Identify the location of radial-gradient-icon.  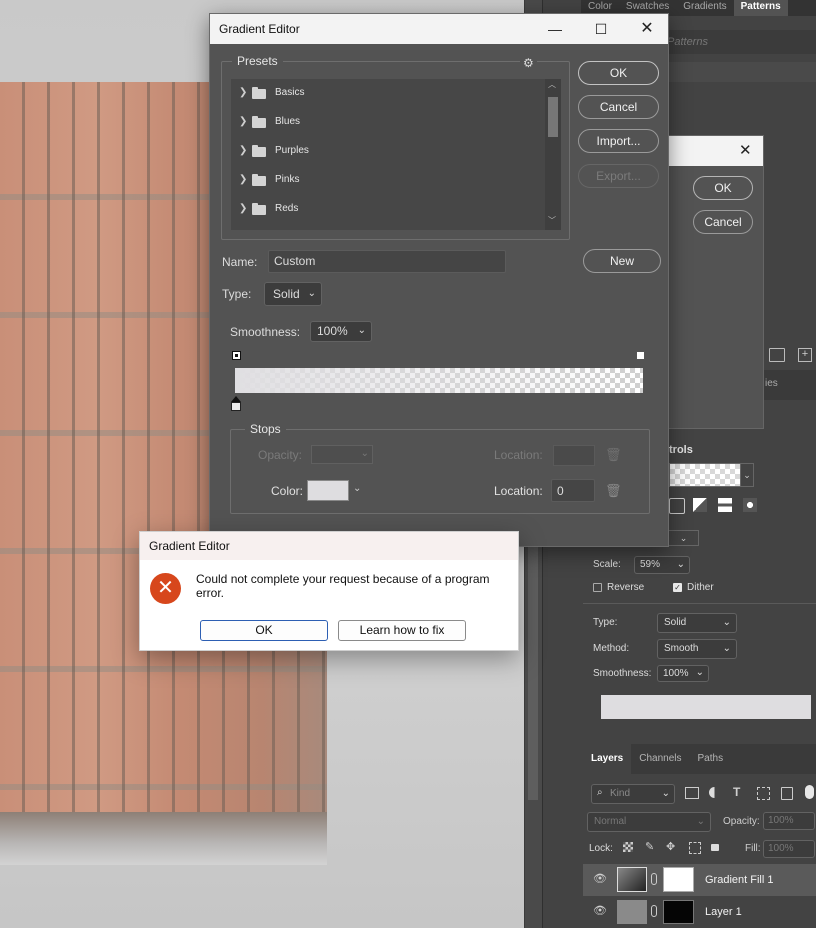
(677, 506).